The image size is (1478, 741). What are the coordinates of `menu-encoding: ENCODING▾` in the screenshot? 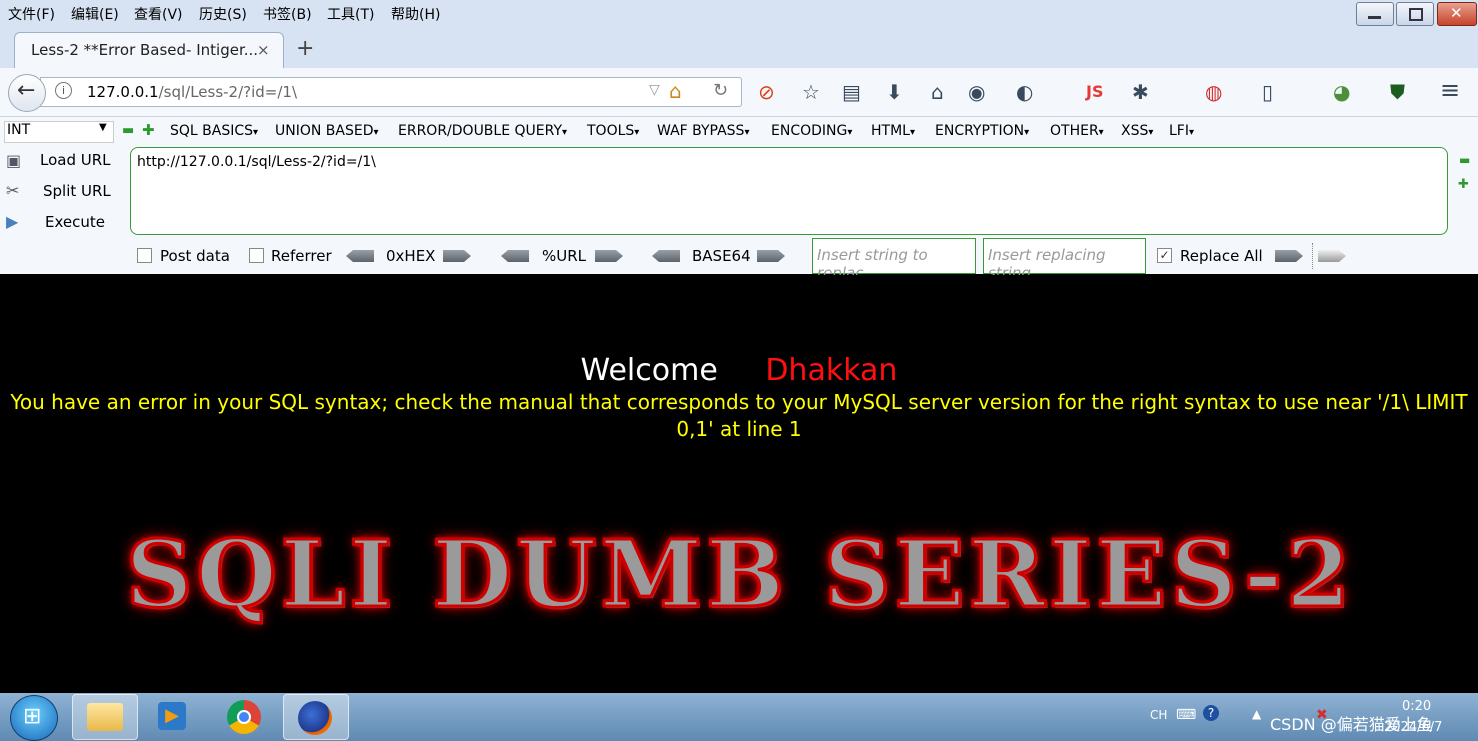 It's located at (811, 131).